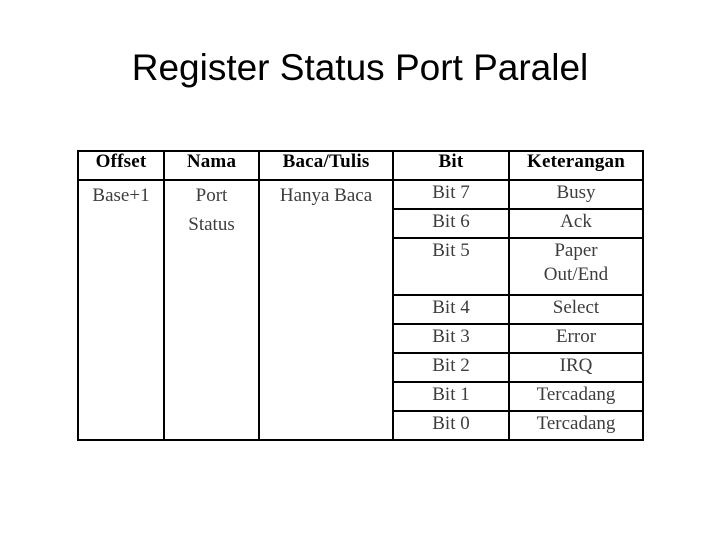 This screenshot has height=540, width=720. I want to click on cell-bit-0: Bit 0, so click(451, 425).